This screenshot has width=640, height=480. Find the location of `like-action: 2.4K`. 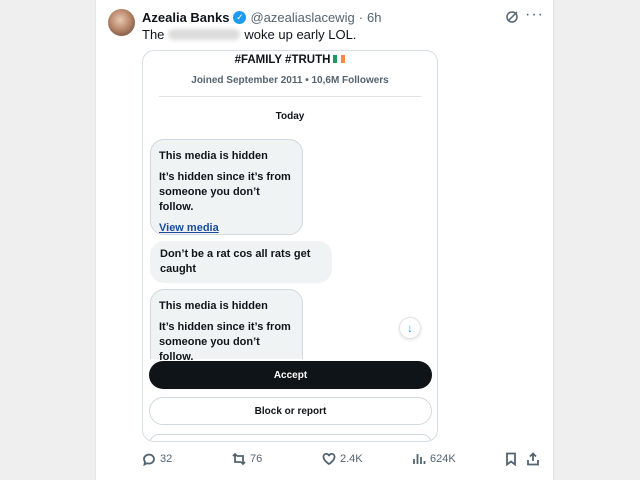

like-action: 2.4K is located at coordinates (342, 459).